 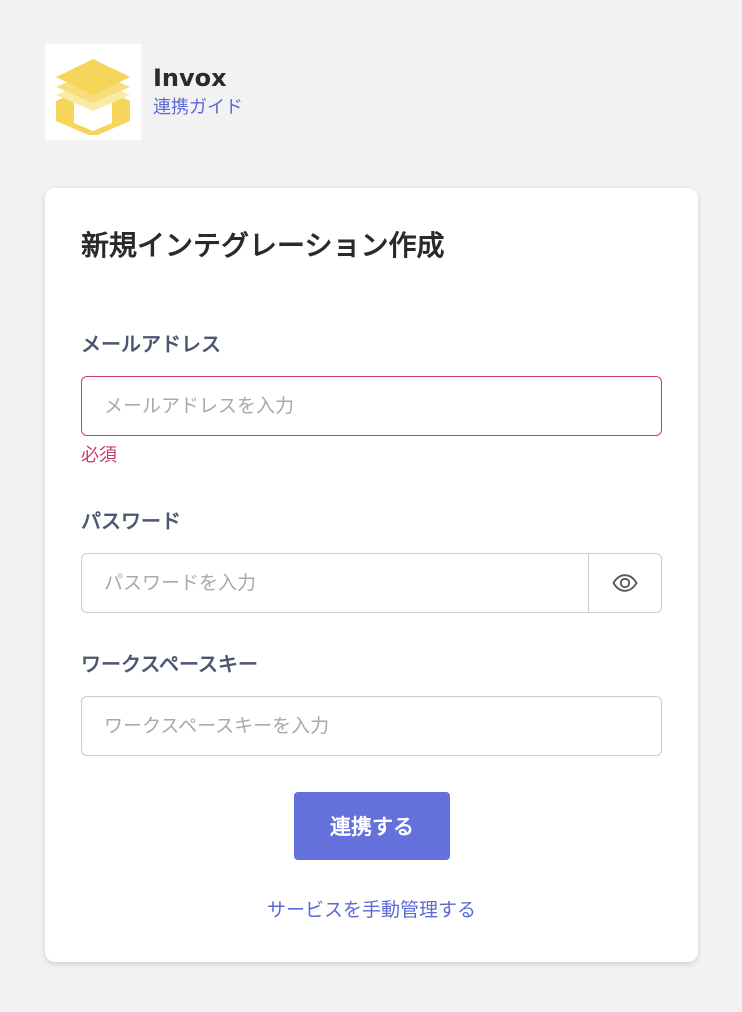 I want to click on connect-button: 連携する, so click(x=372, y=826).